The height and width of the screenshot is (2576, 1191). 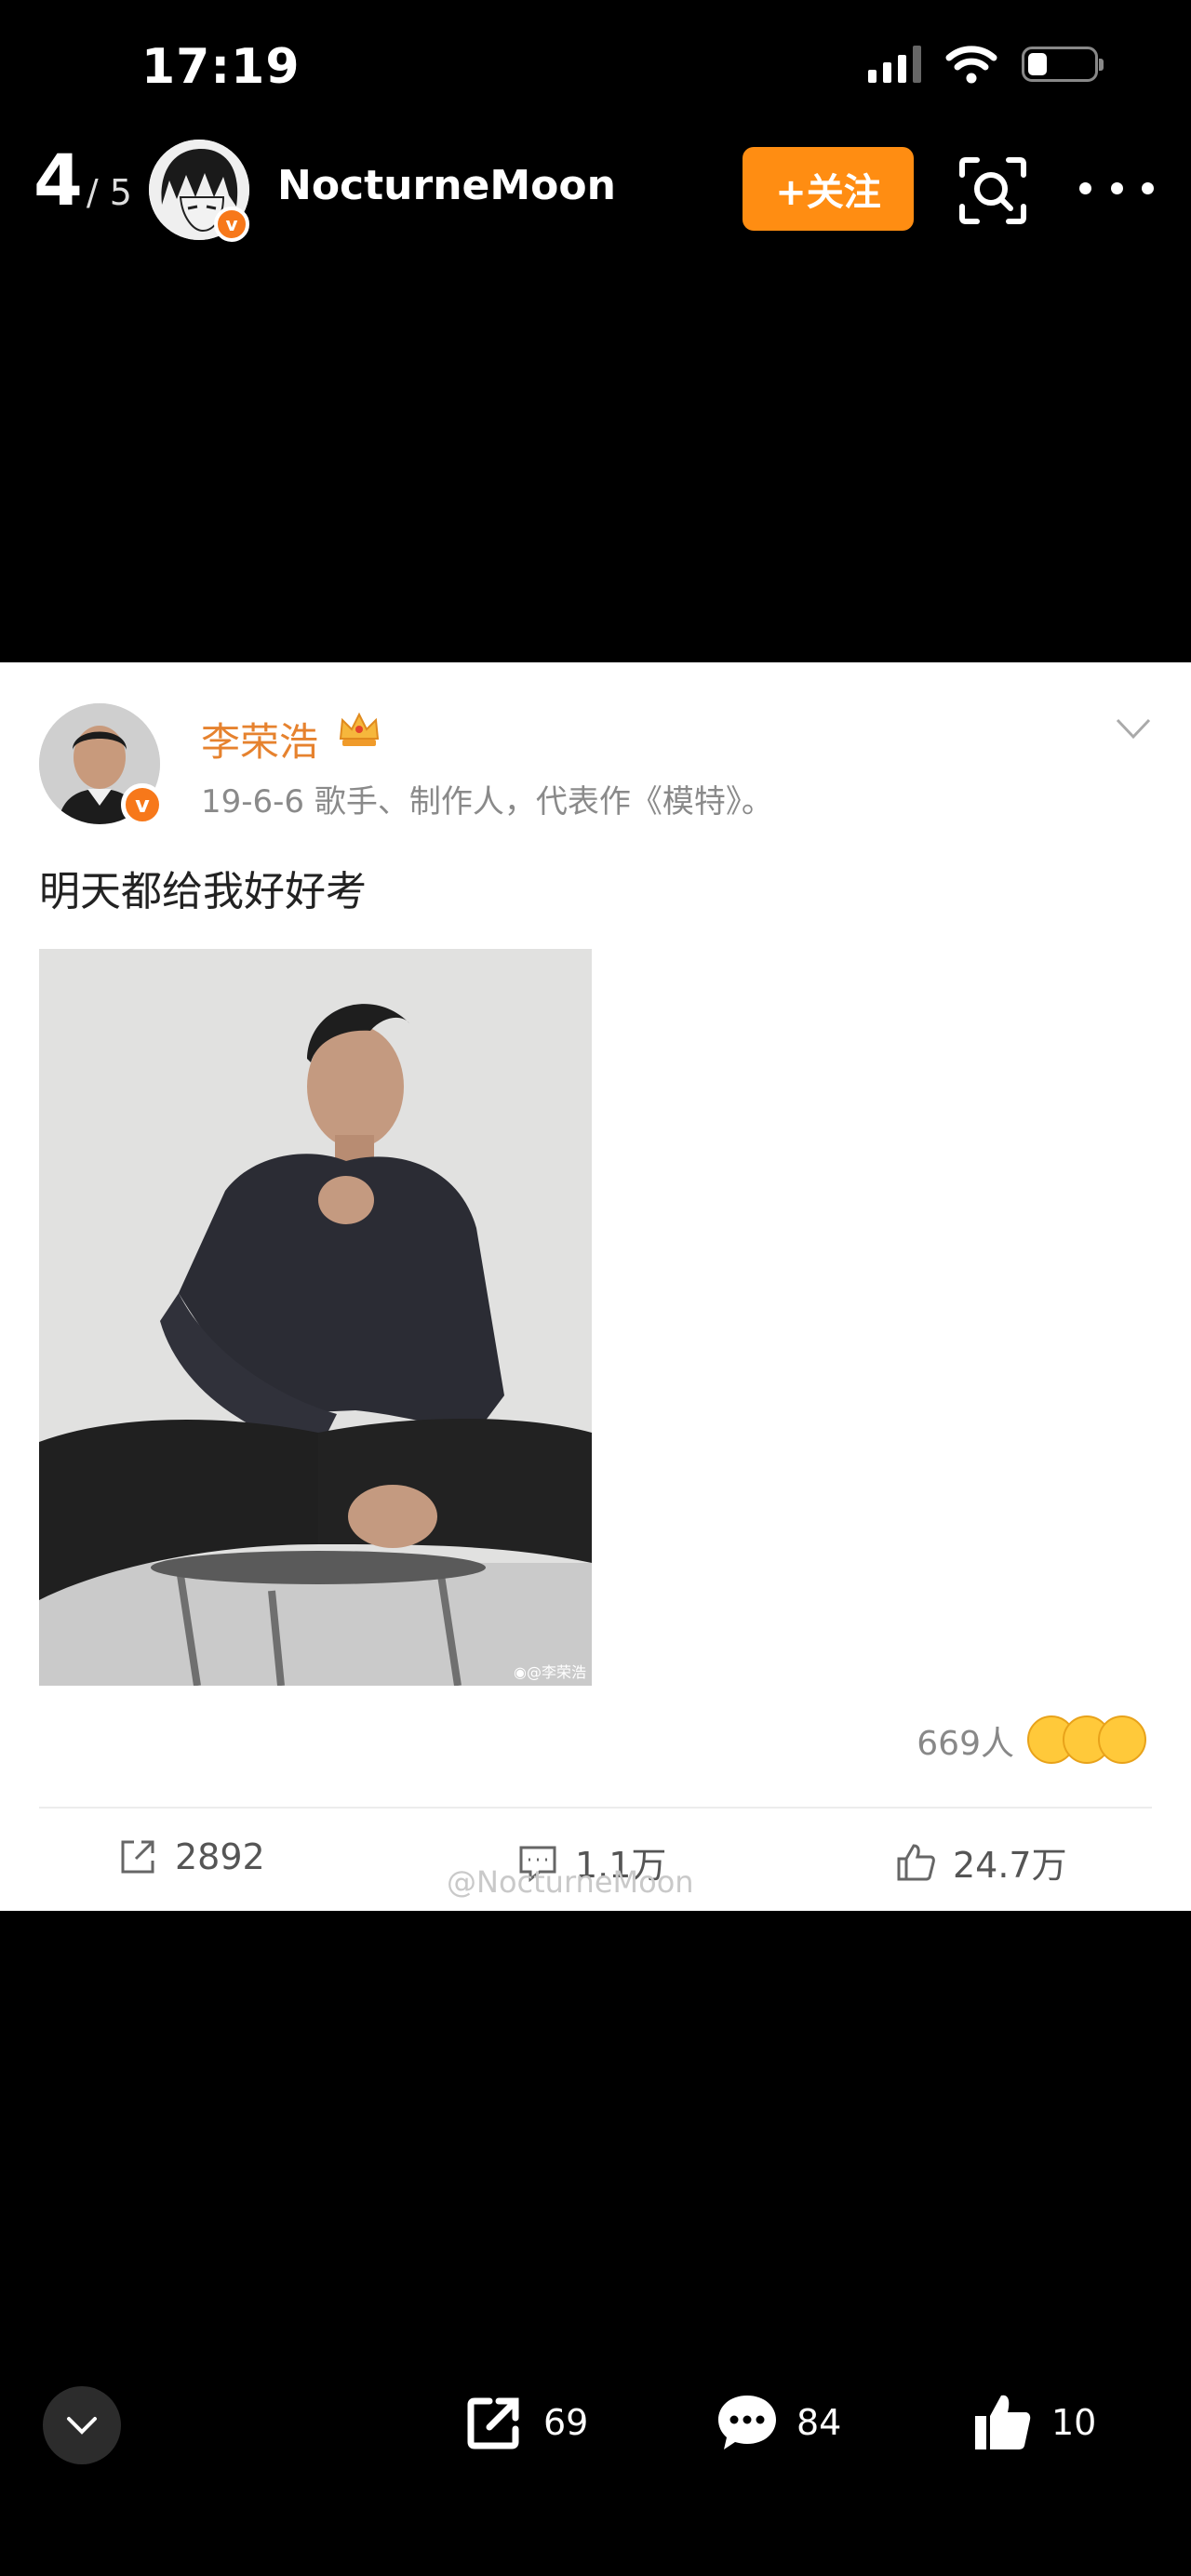 I want to click on reactions: 669人, so click(x=1032, y=1740).